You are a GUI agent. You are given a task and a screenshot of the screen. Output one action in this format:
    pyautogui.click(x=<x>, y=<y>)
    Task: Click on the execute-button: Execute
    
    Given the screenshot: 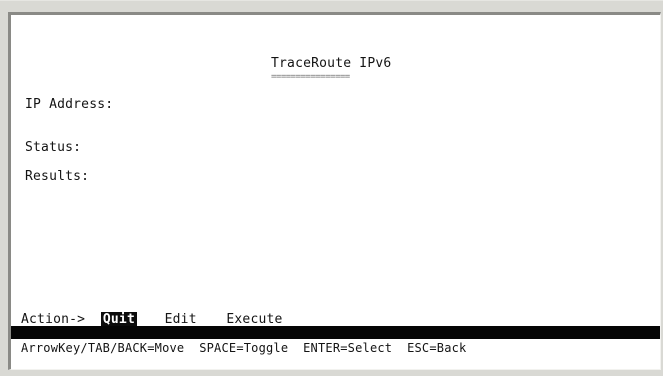 What is the action you would take?
    pyautogui.click(x=254, y=319)
    